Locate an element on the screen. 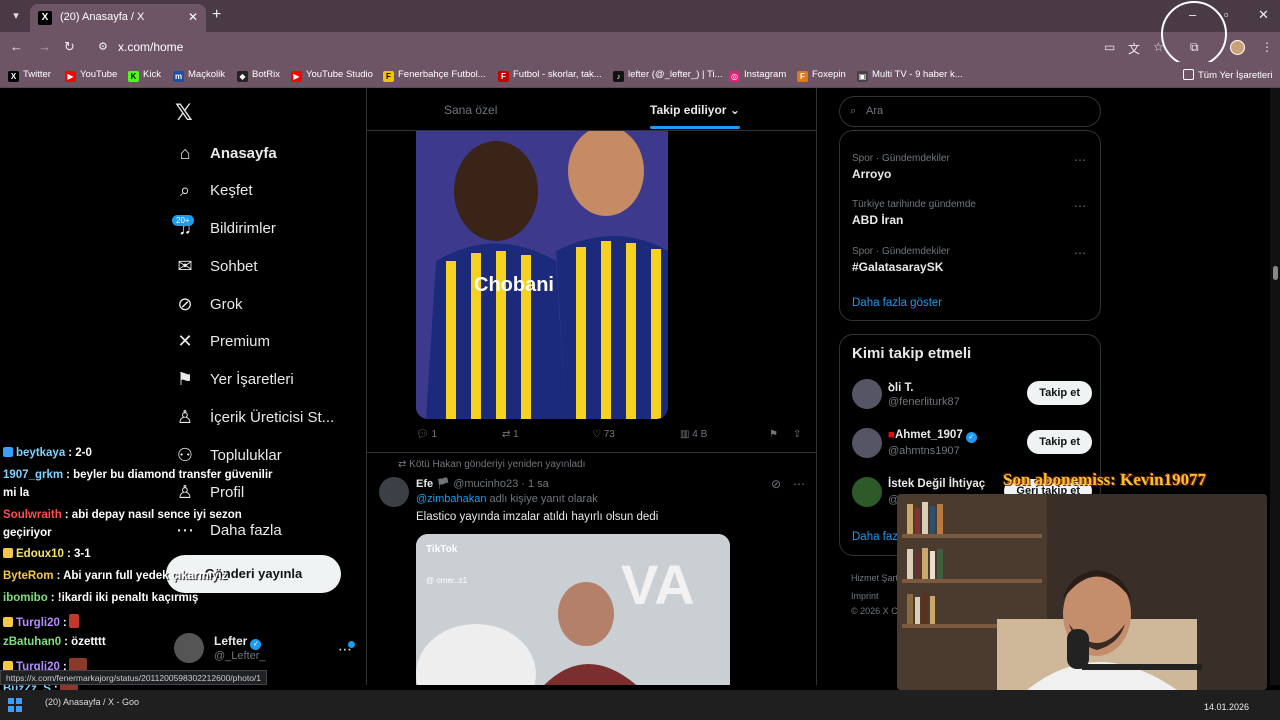 Image resolution: width=1280 pixels, height=720 pixels. chat-emote-icon is located at coordinates (73, 621).